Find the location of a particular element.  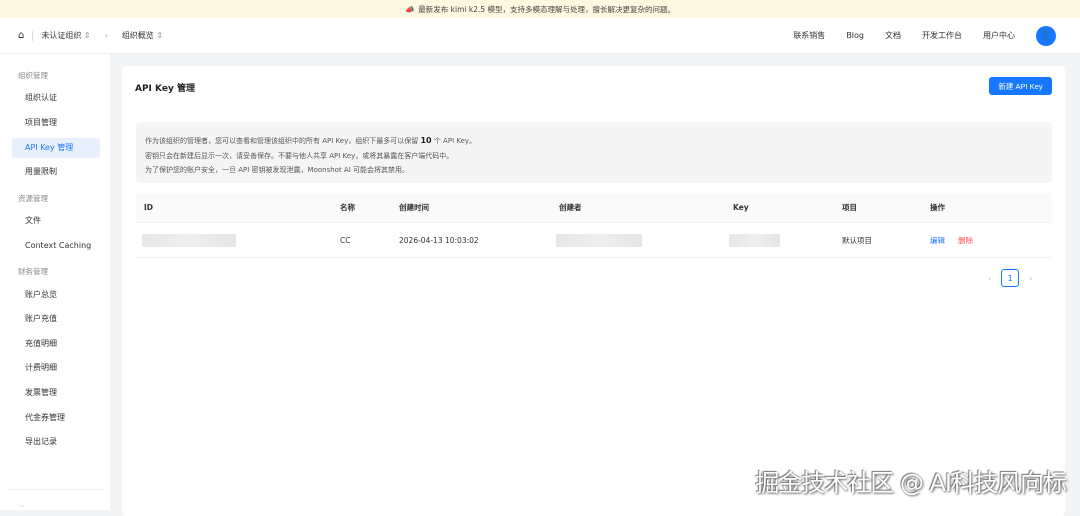

org-selector: 未认证组织 ⇕ is located at coordinates (65, 35).